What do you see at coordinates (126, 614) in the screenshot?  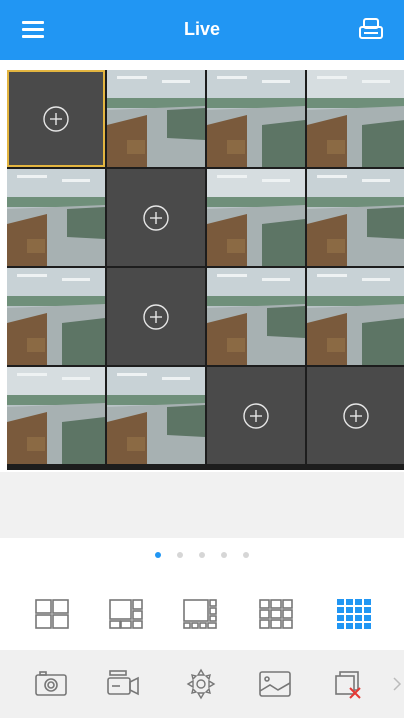 I see `layout-6-icon` at bounding box center [126, 614].